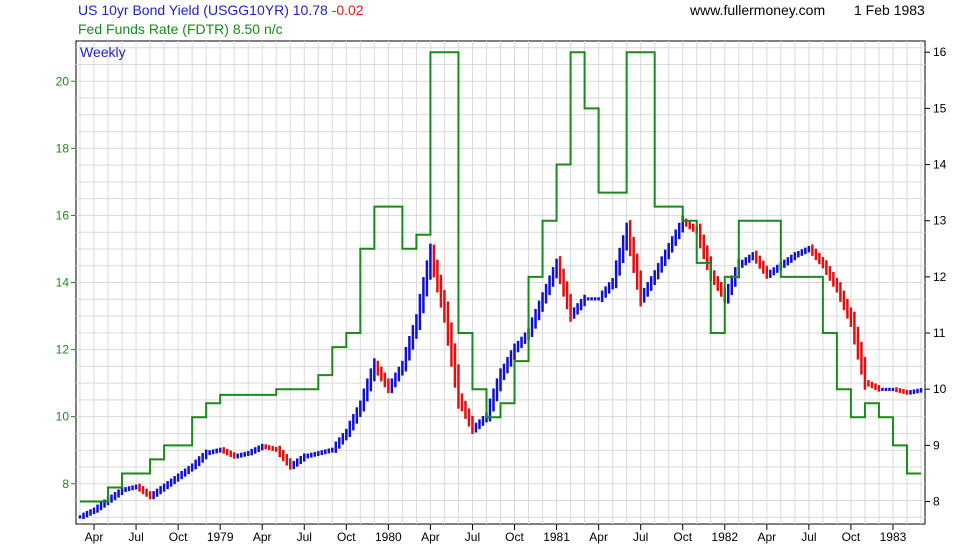  I want to click on y-left-tick-label: 16, so click(63, 215).